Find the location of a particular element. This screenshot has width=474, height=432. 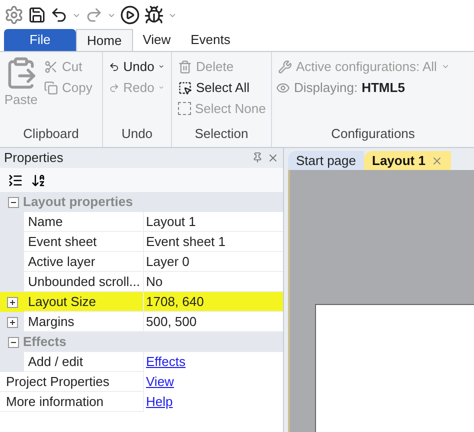

play-icon is located at coordinates (130, 15).